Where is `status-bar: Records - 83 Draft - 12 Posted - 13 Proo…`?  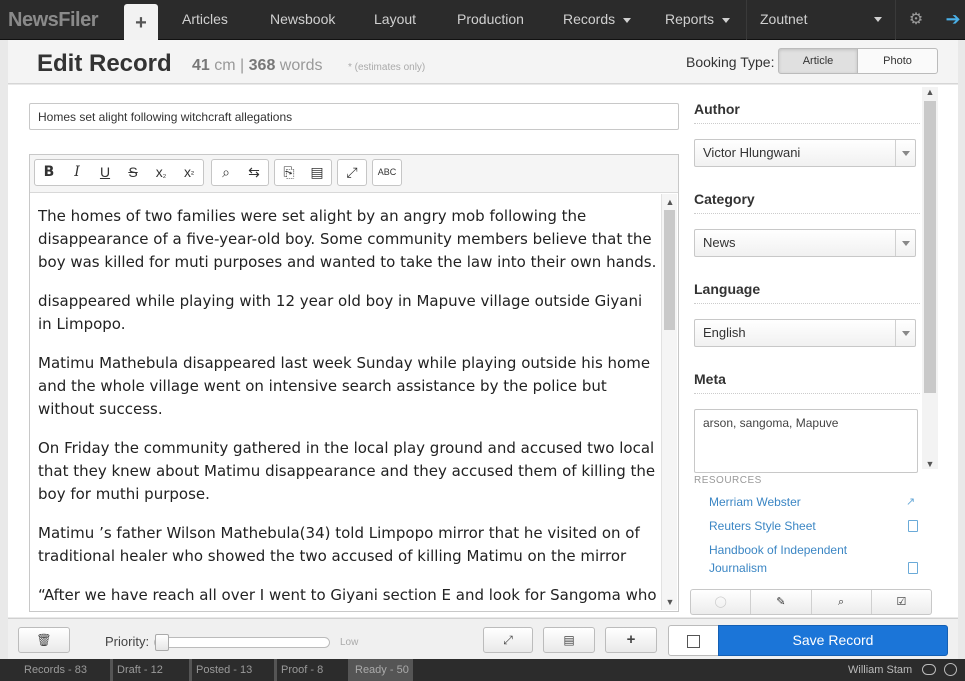 status-bar: Records - 83 Draft - 12 Posted - 13 Proo… is located at coordinates (482, 670).